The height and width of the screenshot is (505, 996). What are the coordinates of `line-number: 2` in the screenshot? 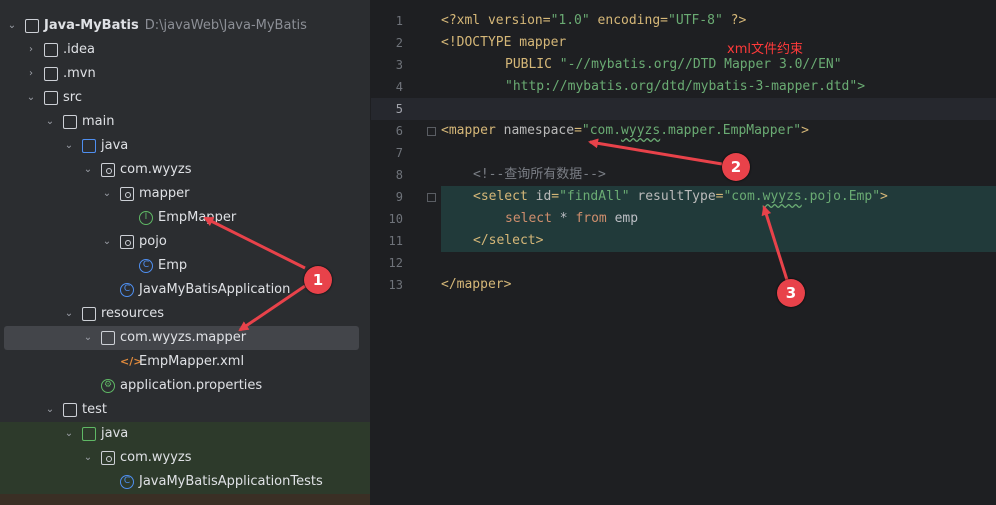 It's located at (399, 43).